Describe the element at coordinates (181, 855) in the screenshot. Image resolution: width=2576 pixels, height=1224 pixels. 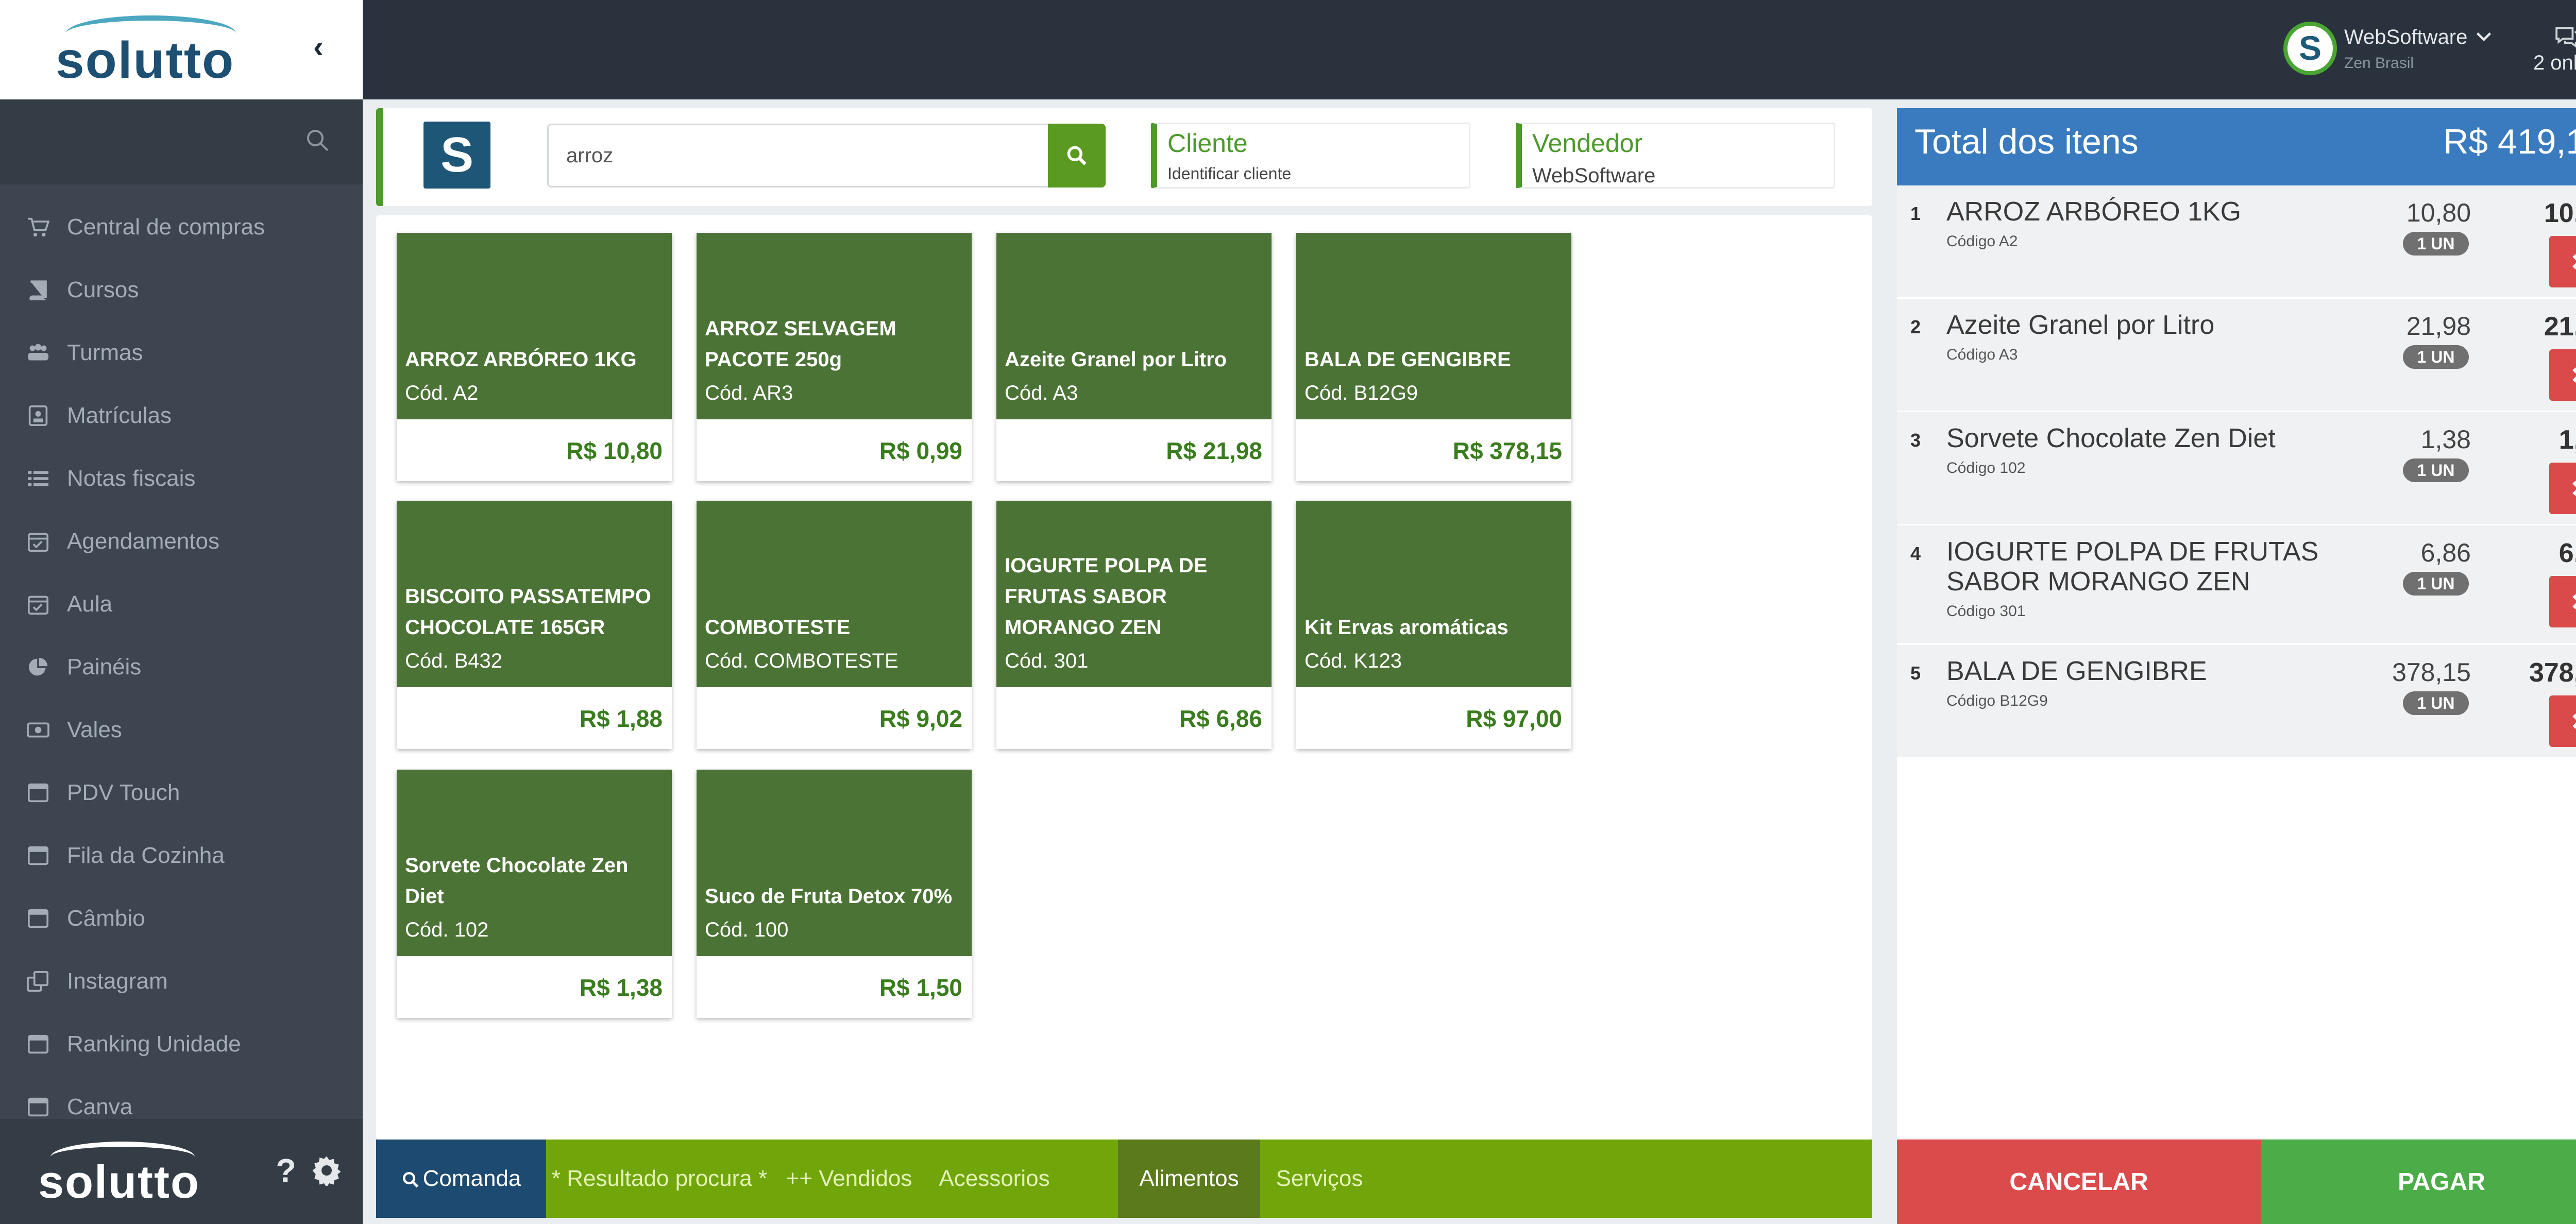
I see `sidebar-item-fila-da-cozinha: Fila da Cozinha` at that location.